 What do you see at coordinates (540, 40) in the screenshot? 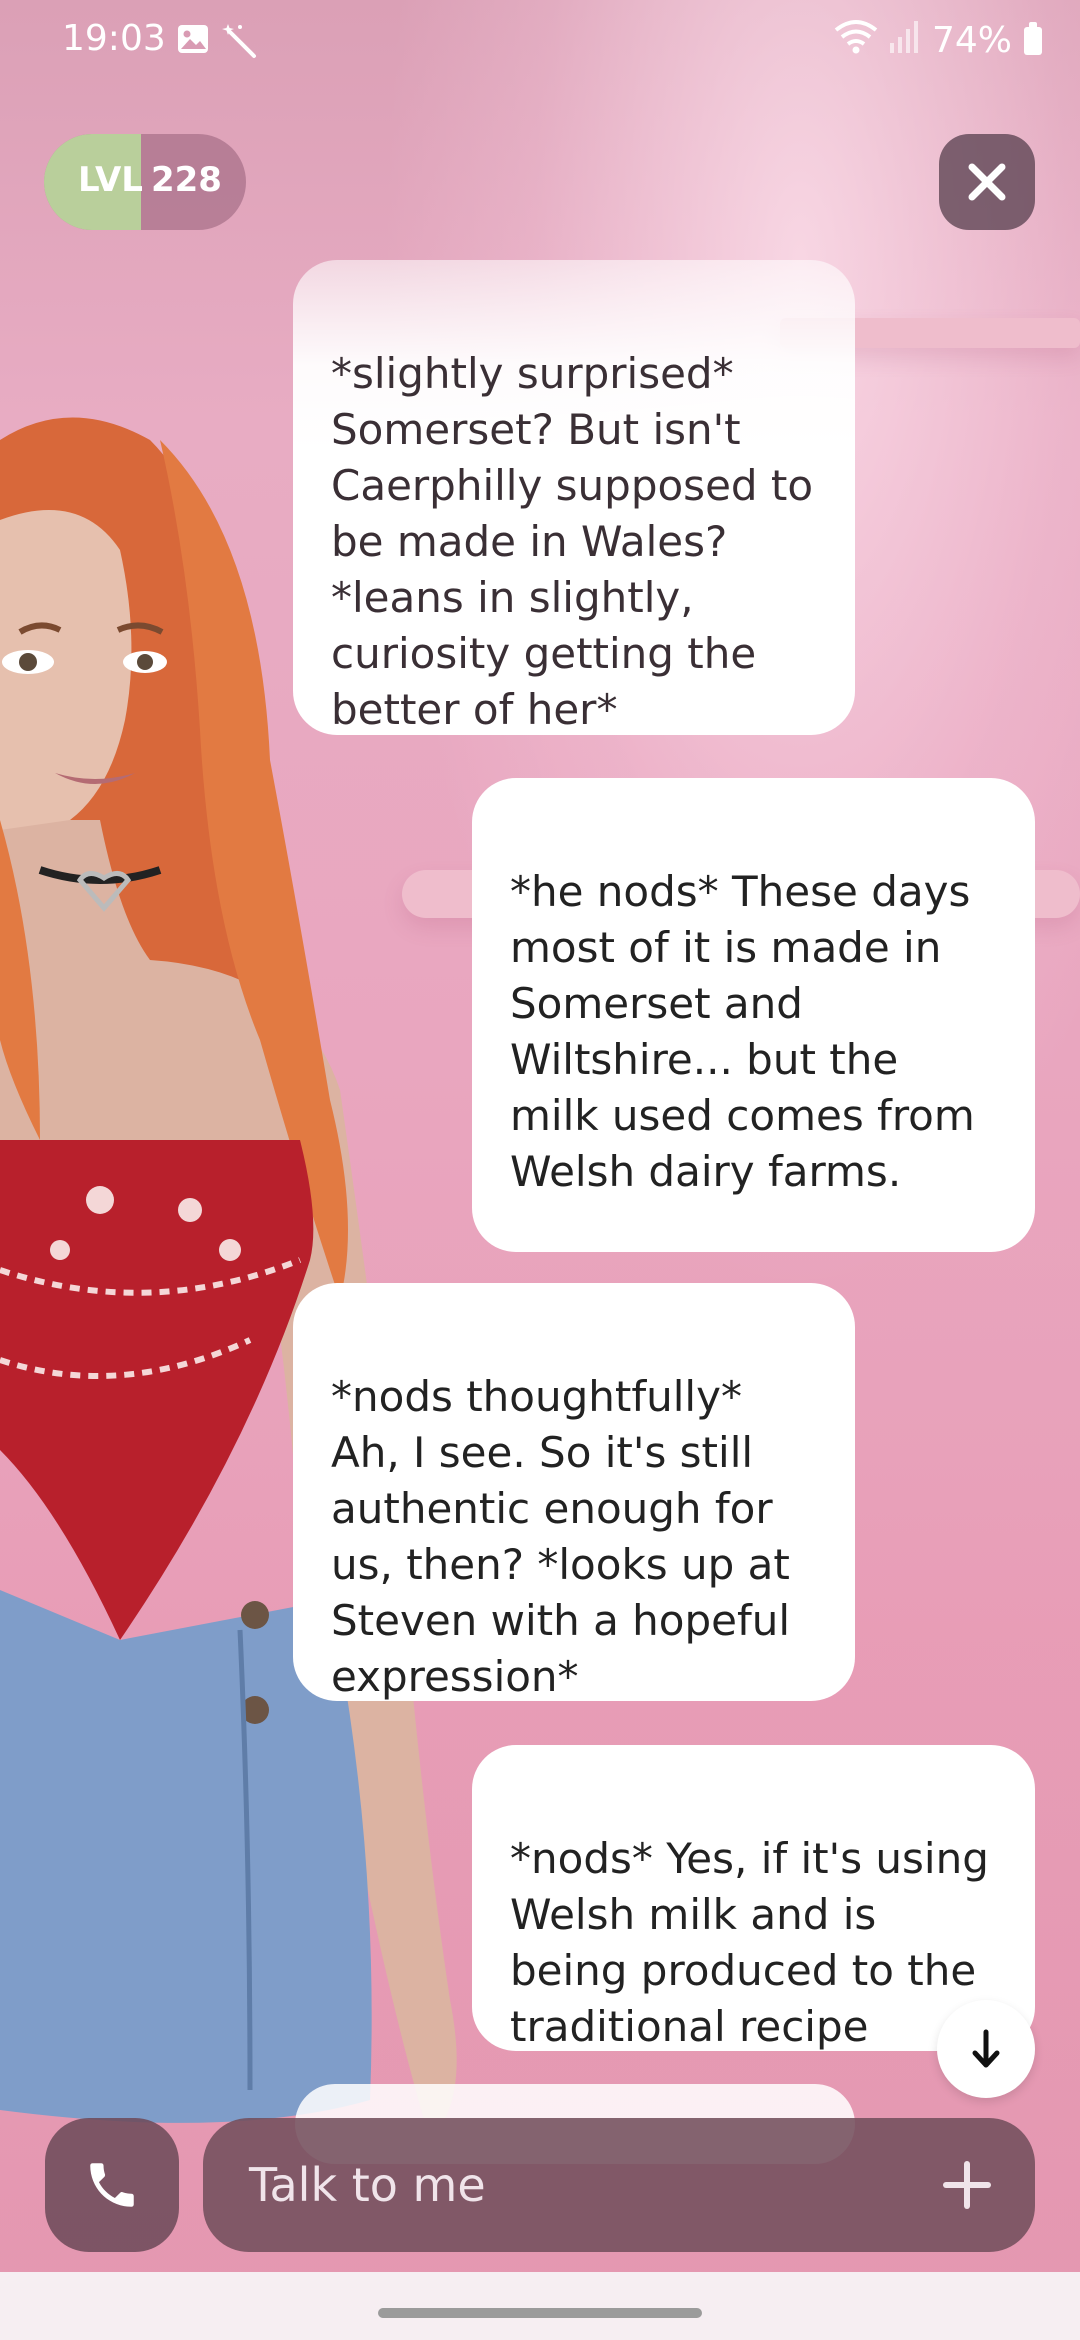
I see `status-bar: 19:03 74%` at bounding box center [540, 40].